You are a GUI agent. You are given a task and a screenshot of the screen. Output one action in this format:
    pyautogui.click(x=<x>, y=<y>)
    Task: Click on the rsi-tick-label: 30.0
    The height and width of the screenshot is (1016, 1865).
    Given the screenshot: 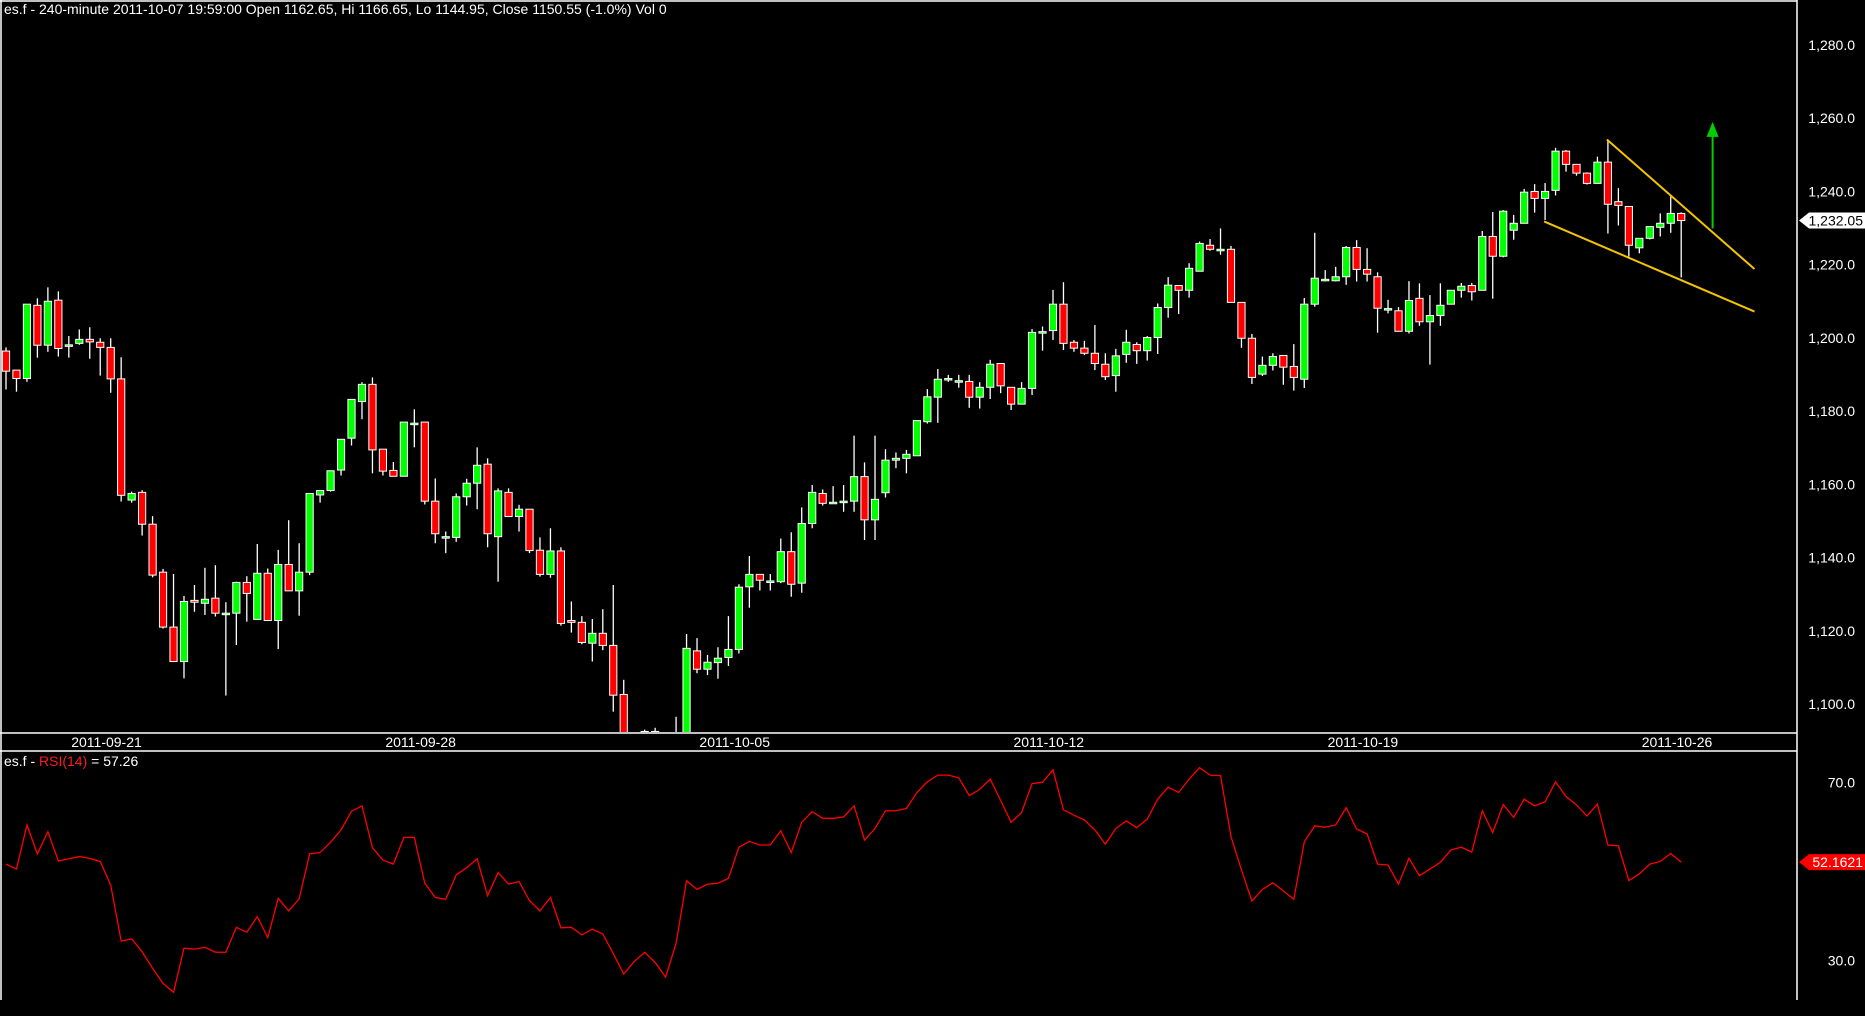 What is the action you would take?
    pyautogui.click(x=1841, y=961)
    